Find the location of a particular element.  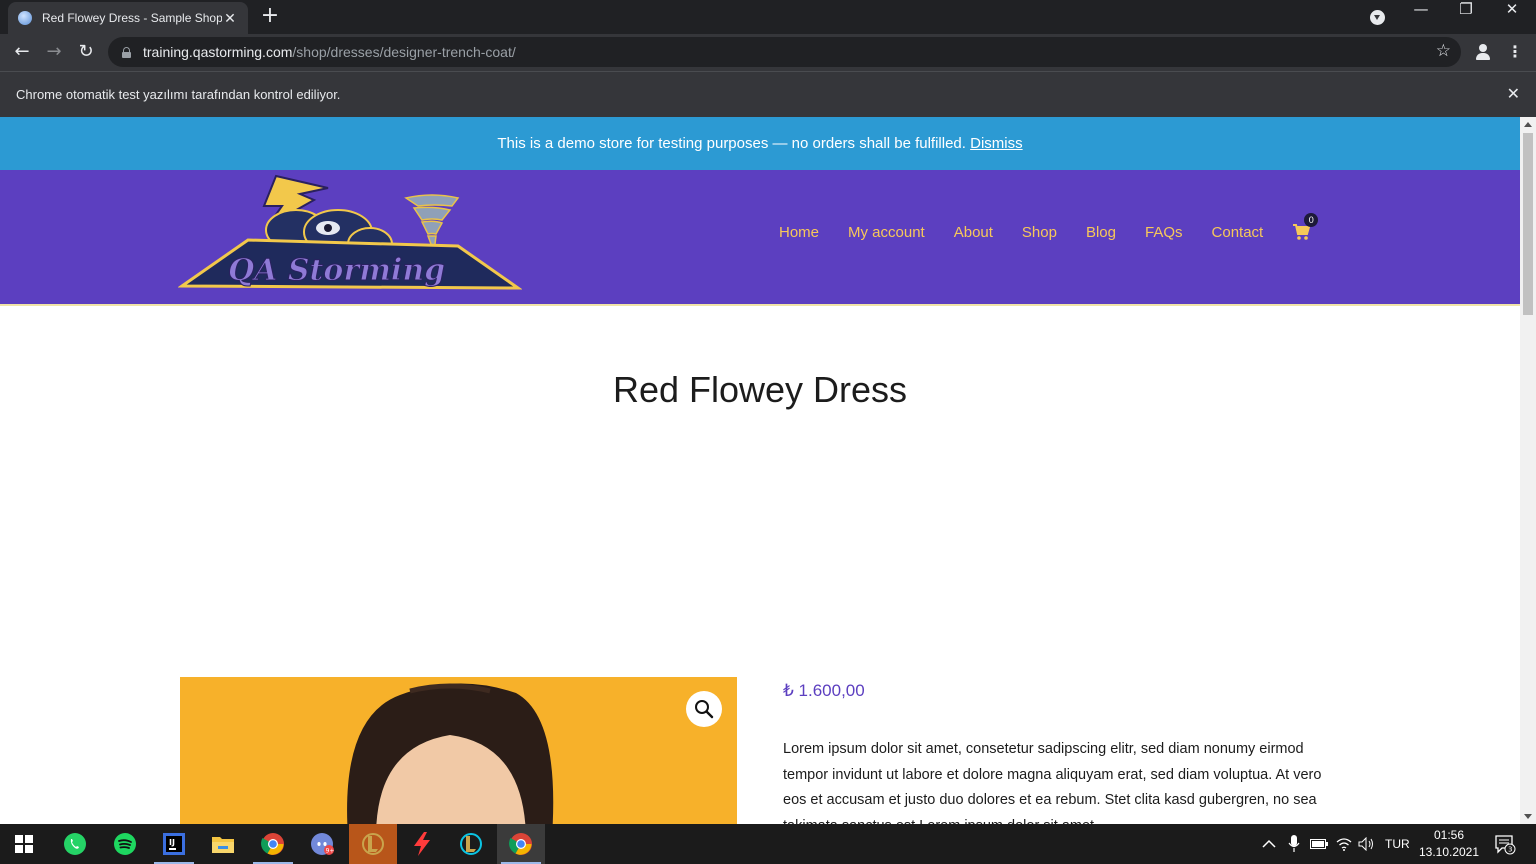

taskbar-flash is located at coordinates (422, 844).